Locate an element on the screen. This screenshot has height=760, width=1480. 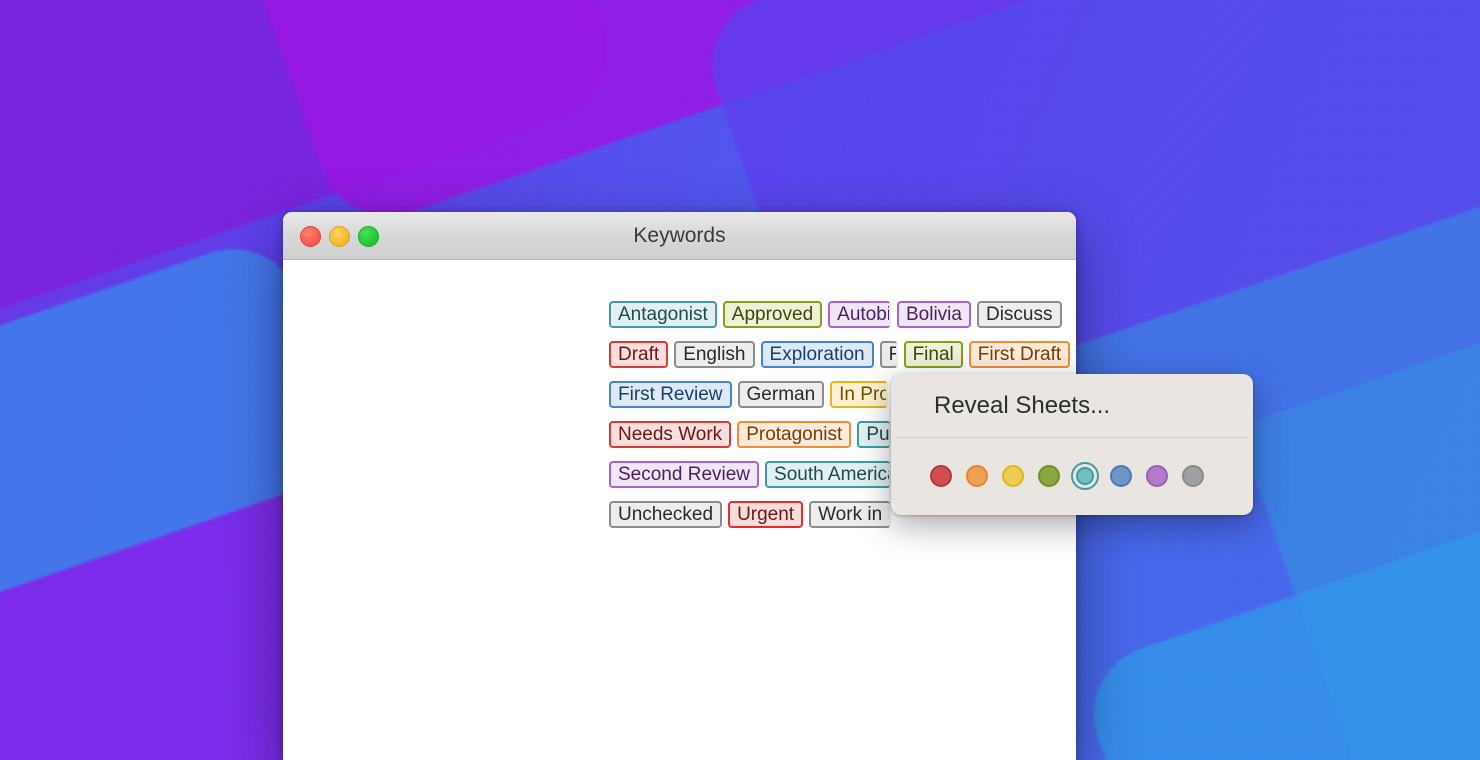
color-swatch-orange is located at coordinates (977, 476).